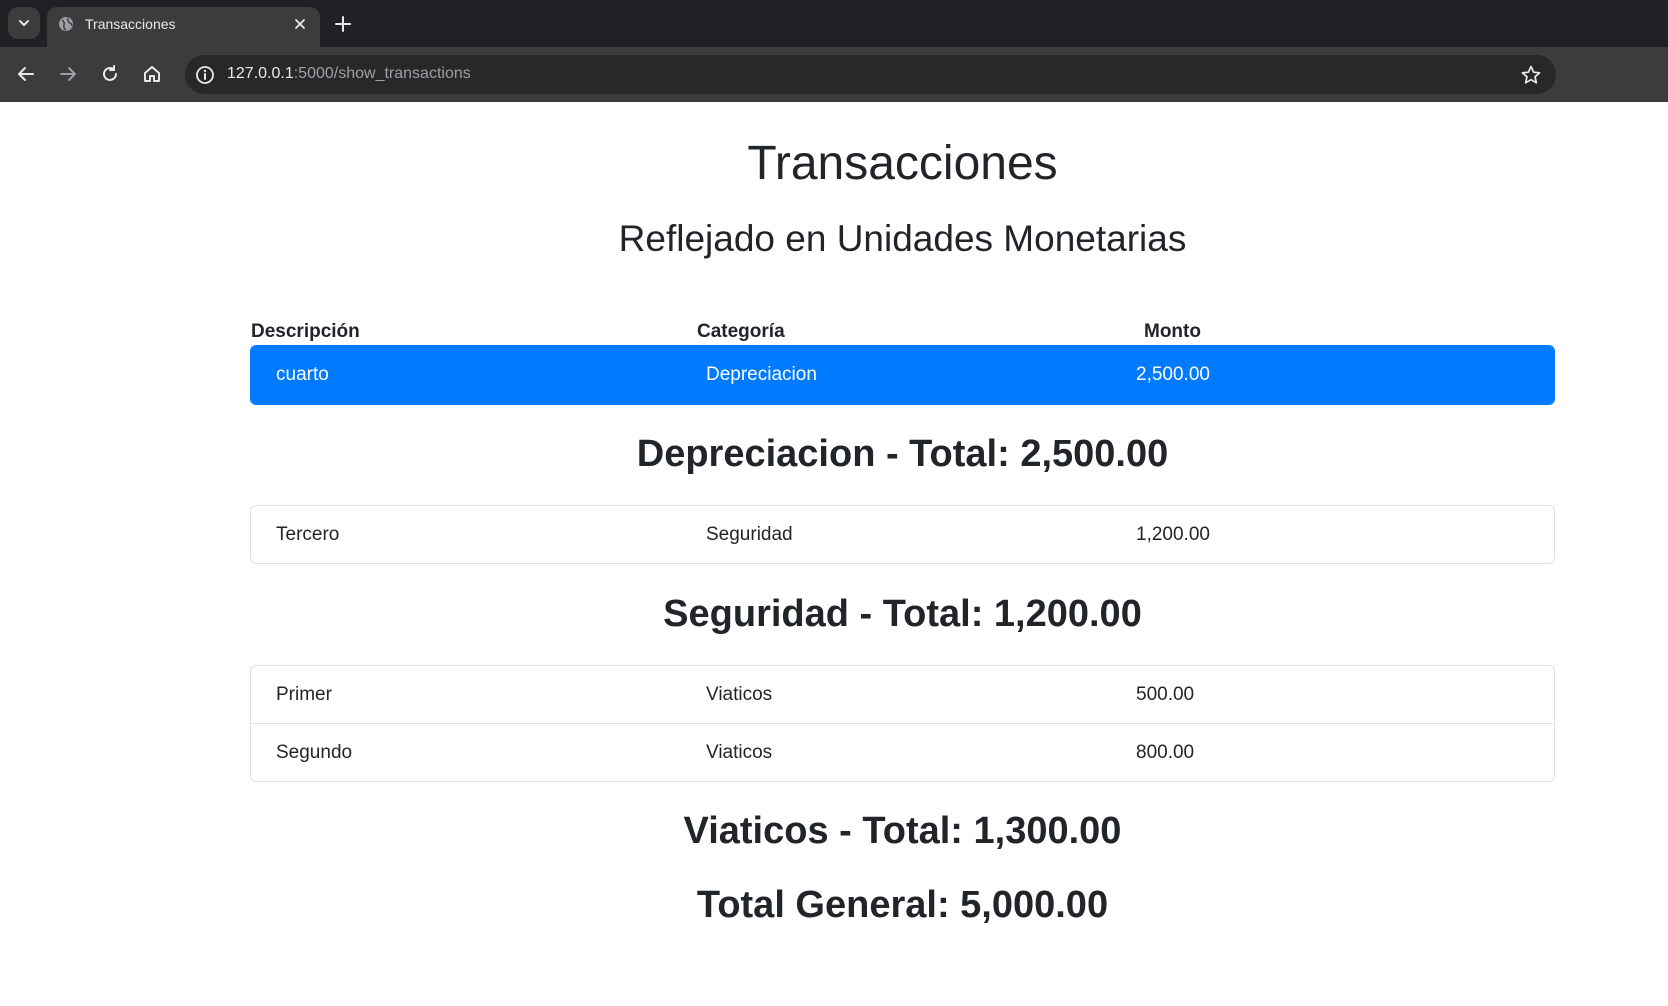 The width and height of the screenshot is (1668, 1006). I want to click on transaction-row: cuarto Depreciacion 2,500.00, so click(902, 375).